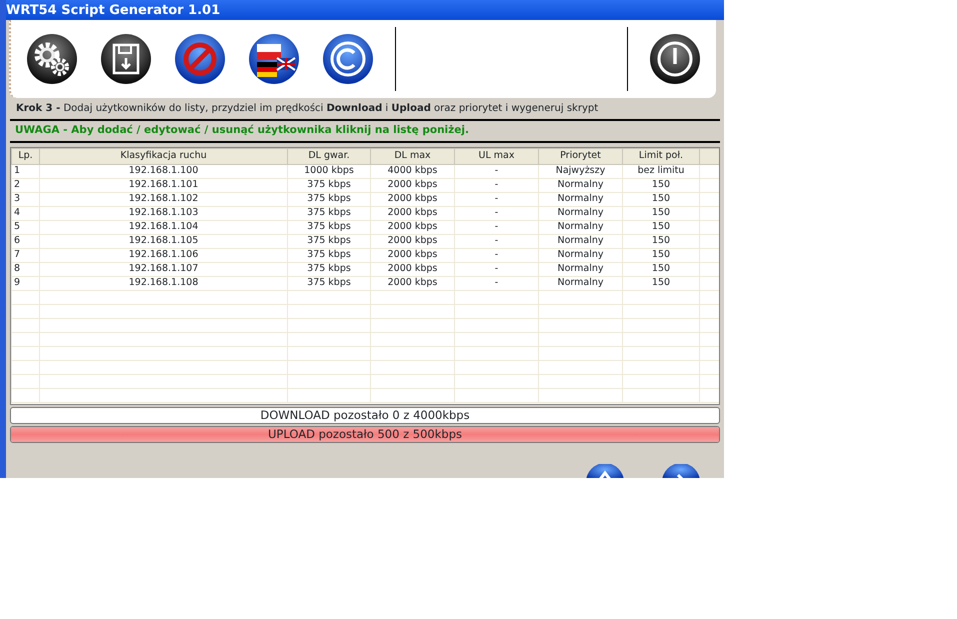  What do you see at coordinates (200, 59) in the screenshot?
I see `prohibited-icon` at bounding box center [200, 59].